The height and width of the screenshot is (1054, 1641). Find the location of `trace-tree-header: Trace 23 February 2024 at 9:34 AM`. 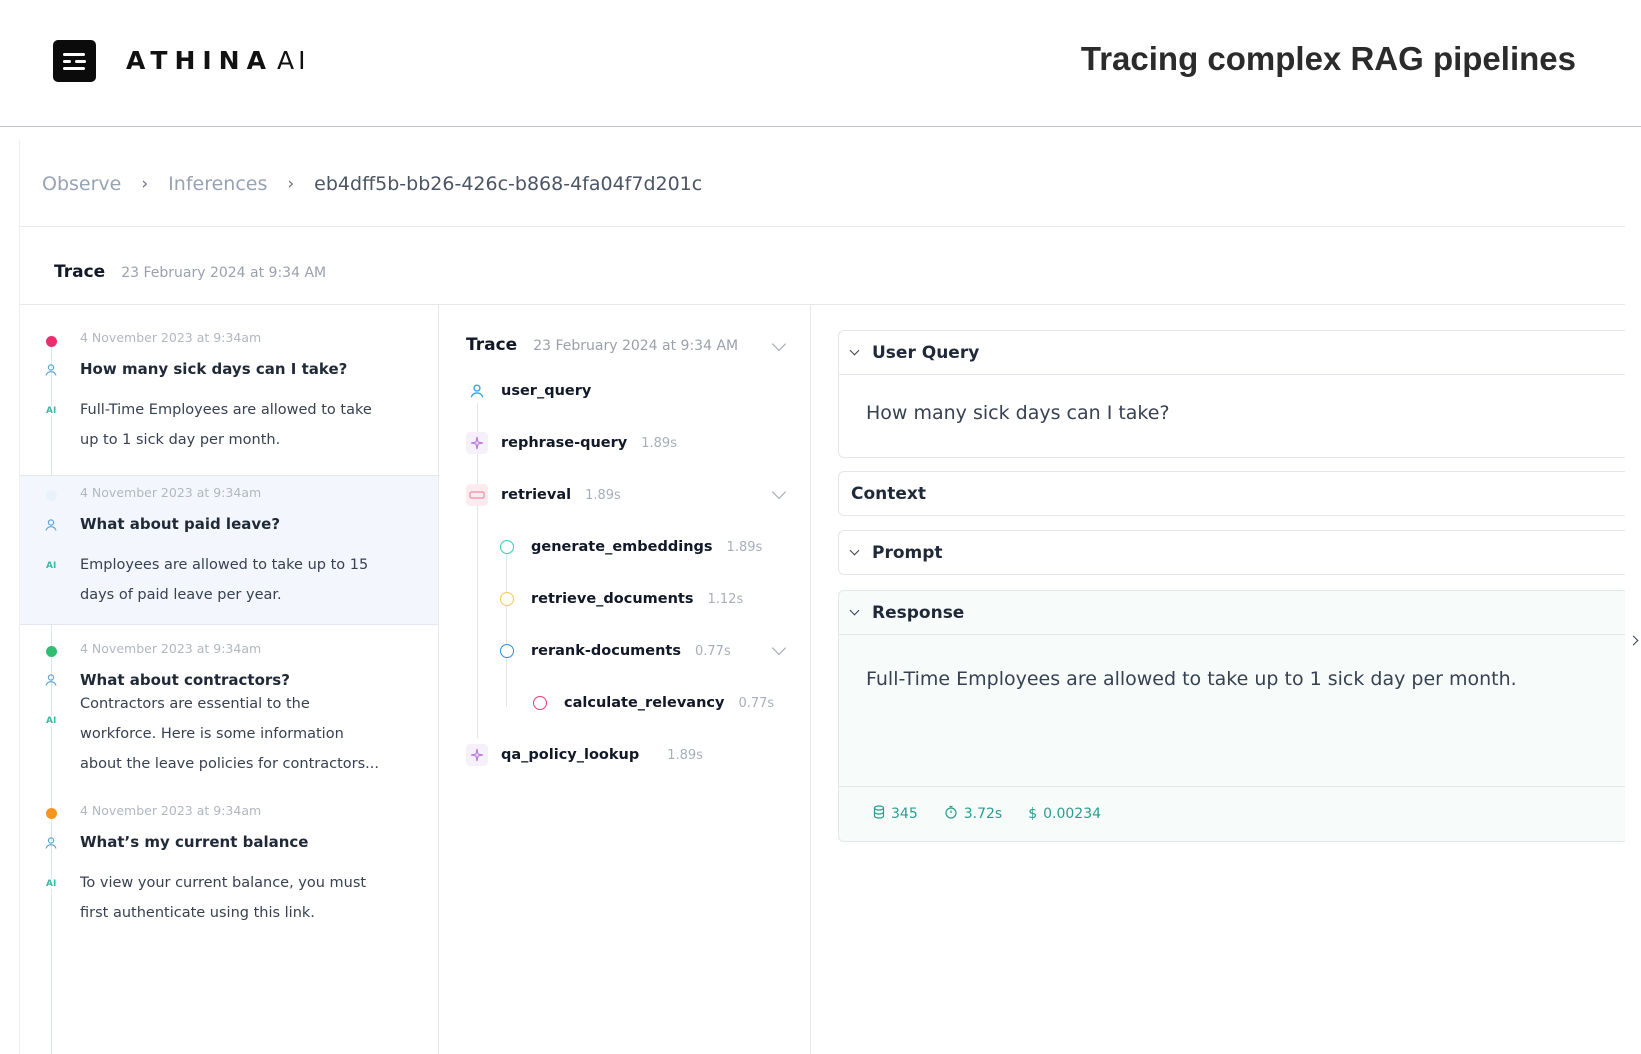

trace-tree-header: Trace 23 February 2024 at 9:34 AM is located at coordinates (602, 345).